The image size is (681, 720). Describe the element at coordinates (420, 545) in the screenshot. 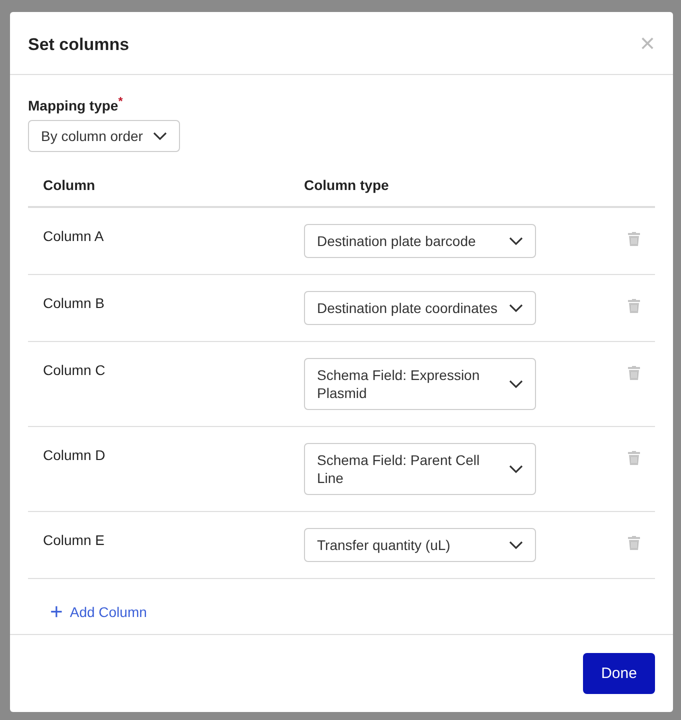

I see `column-type-dropdown: Transfer quantity (uL)` at that location.